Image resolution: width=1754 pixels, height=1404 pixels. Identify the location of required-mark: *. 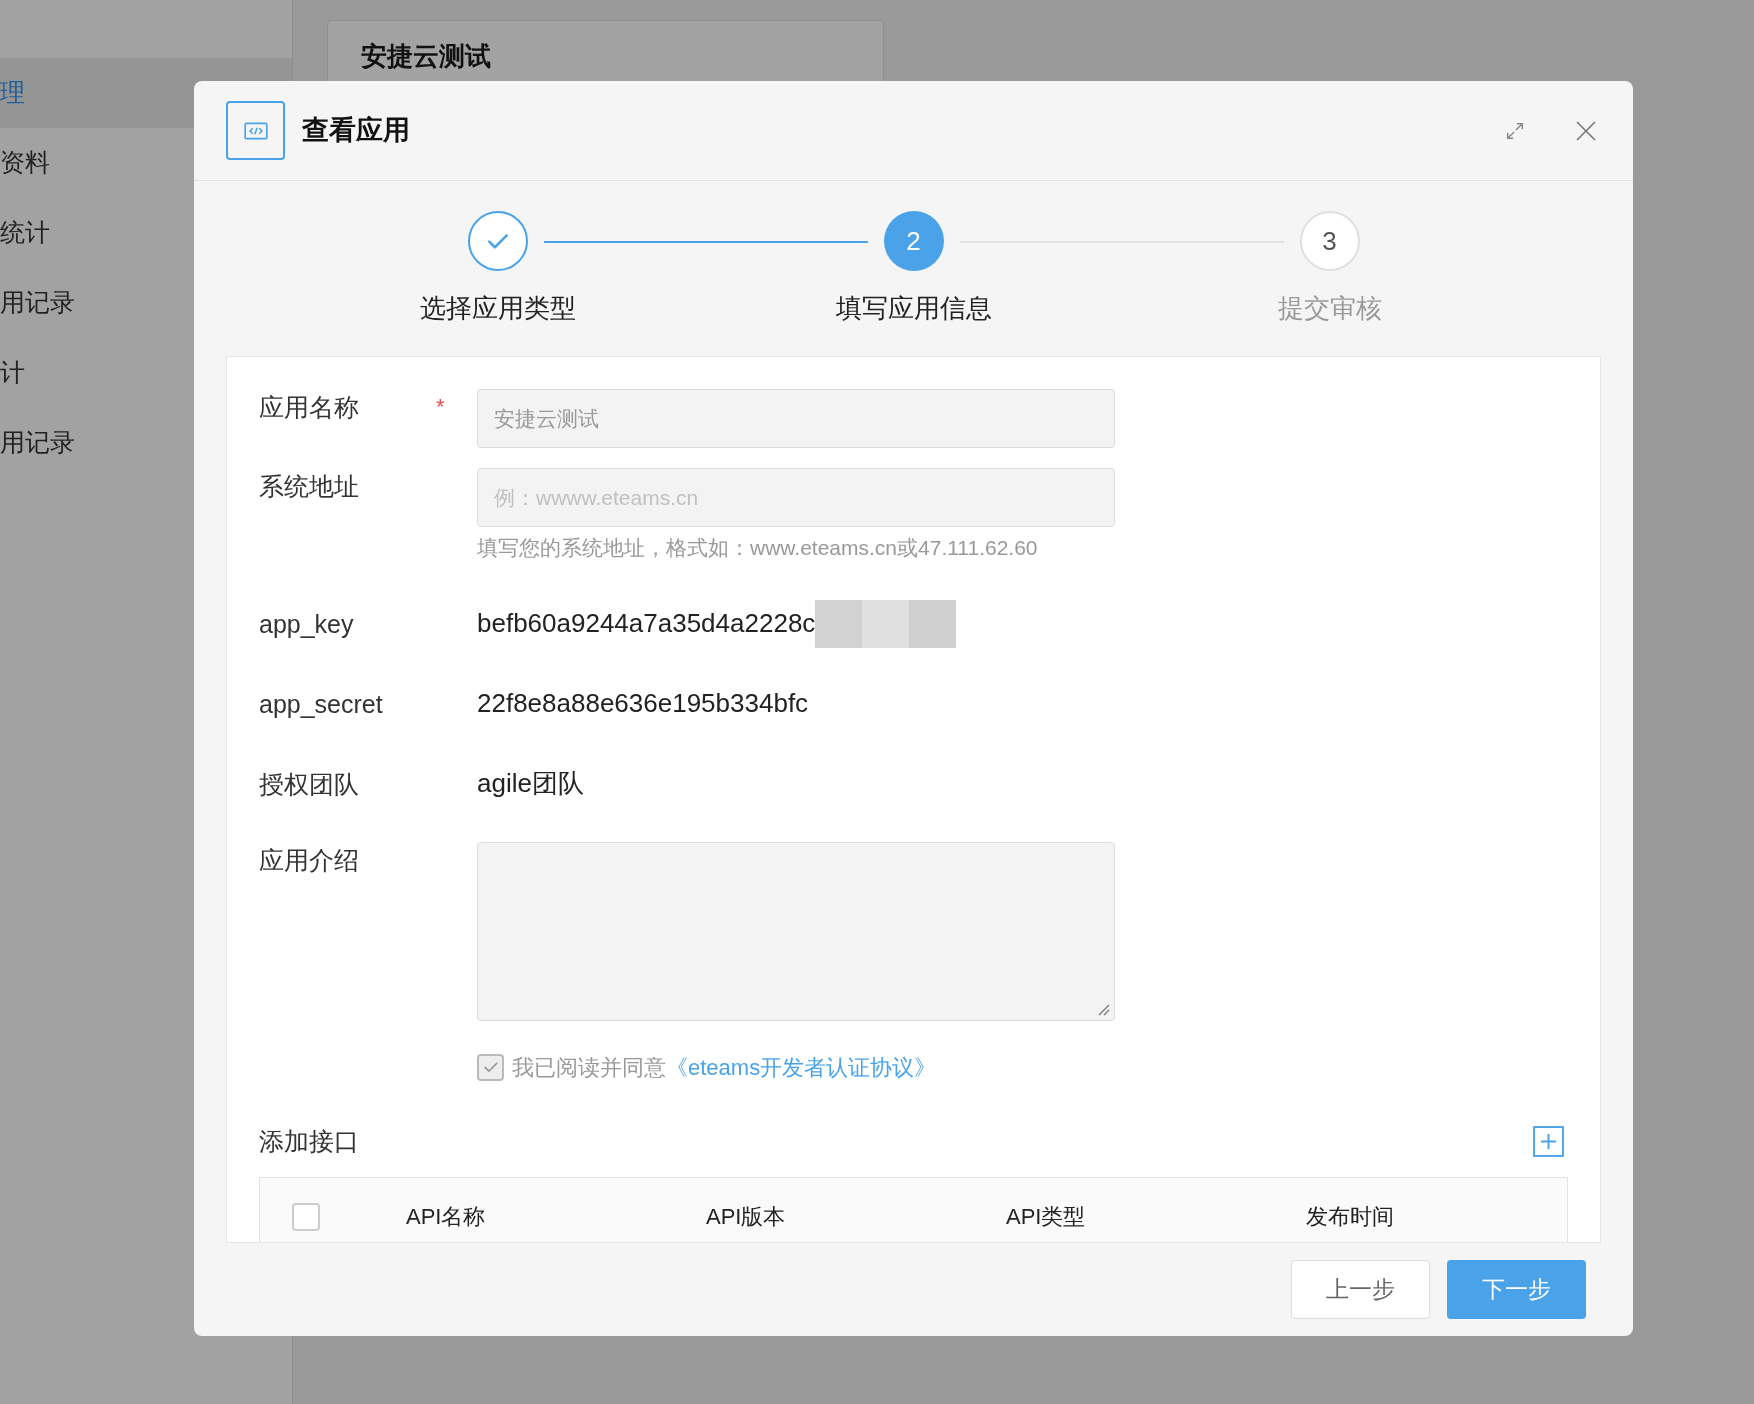
(440, 407).